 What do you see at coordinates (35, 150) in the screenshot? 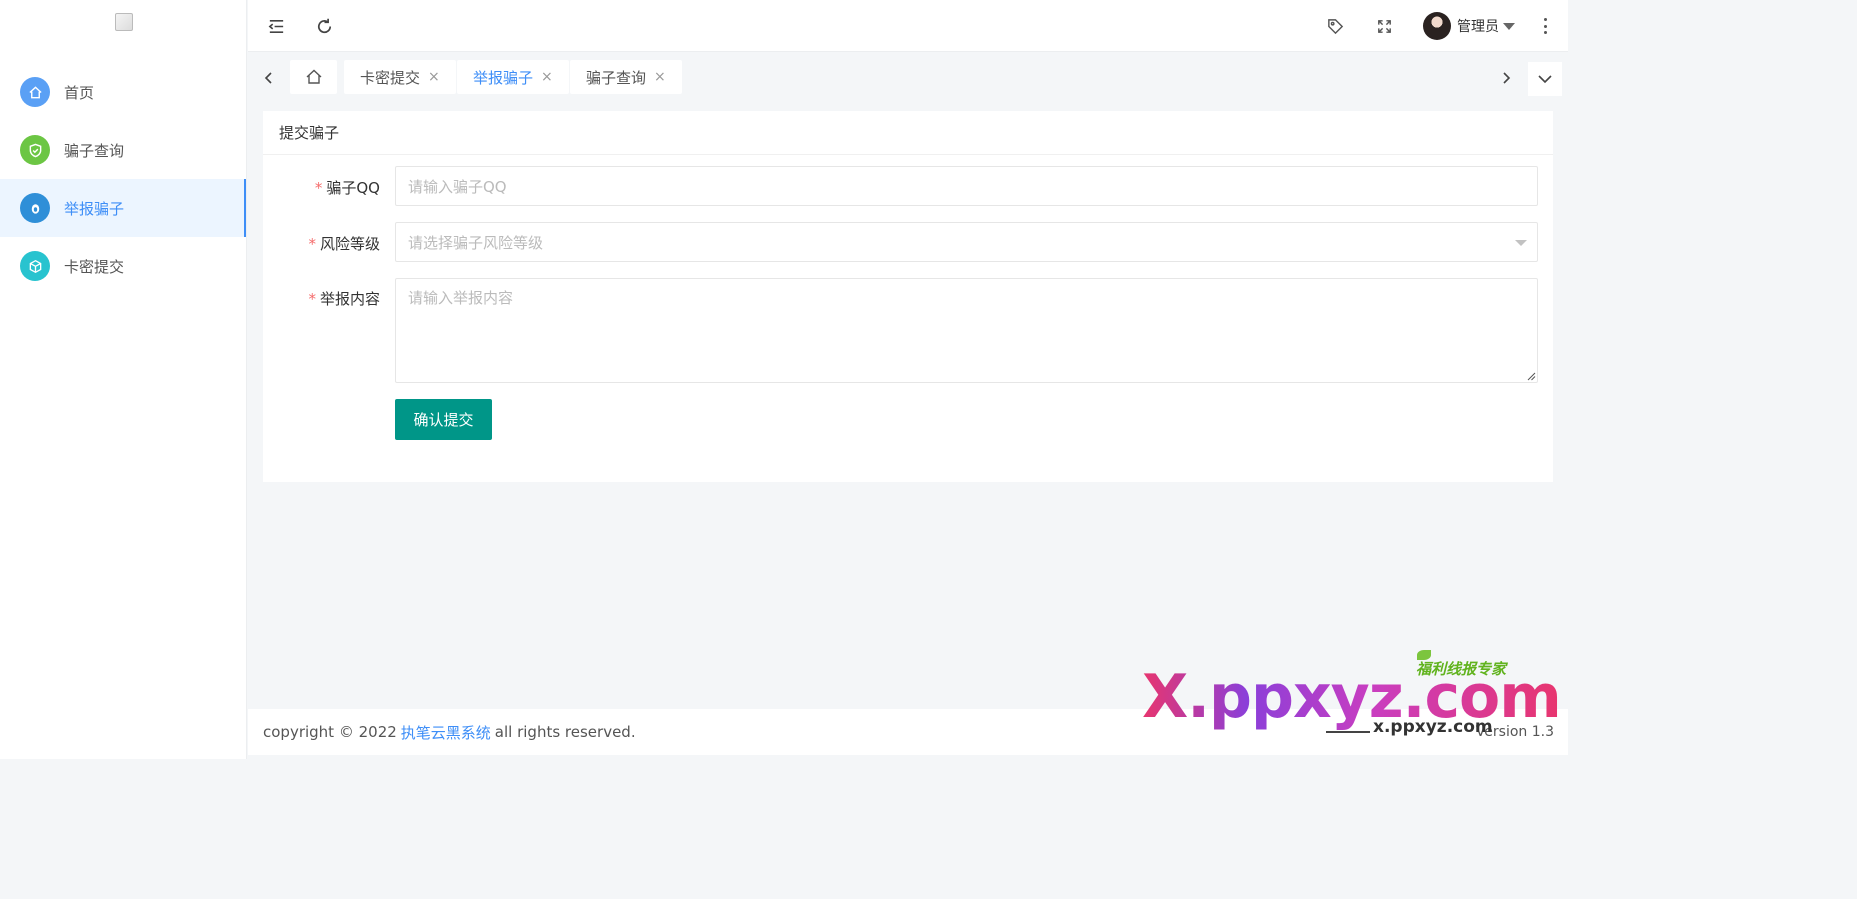
I see `shield-check-icon` at bounding box center [35, 150].